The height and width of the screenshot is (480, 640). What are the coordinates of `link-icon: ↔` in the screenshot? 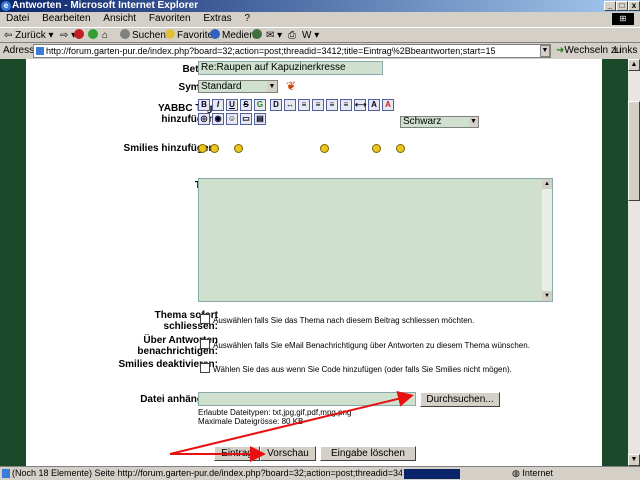 It's located at (290, 105).